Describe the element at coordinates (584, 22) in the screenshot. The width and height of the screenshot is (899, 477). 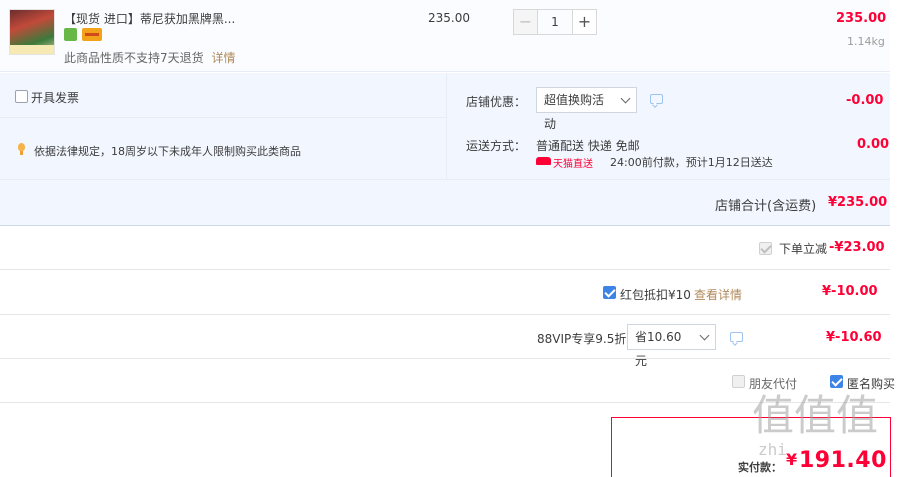
I see `quantity-increase-button: +` at that location.